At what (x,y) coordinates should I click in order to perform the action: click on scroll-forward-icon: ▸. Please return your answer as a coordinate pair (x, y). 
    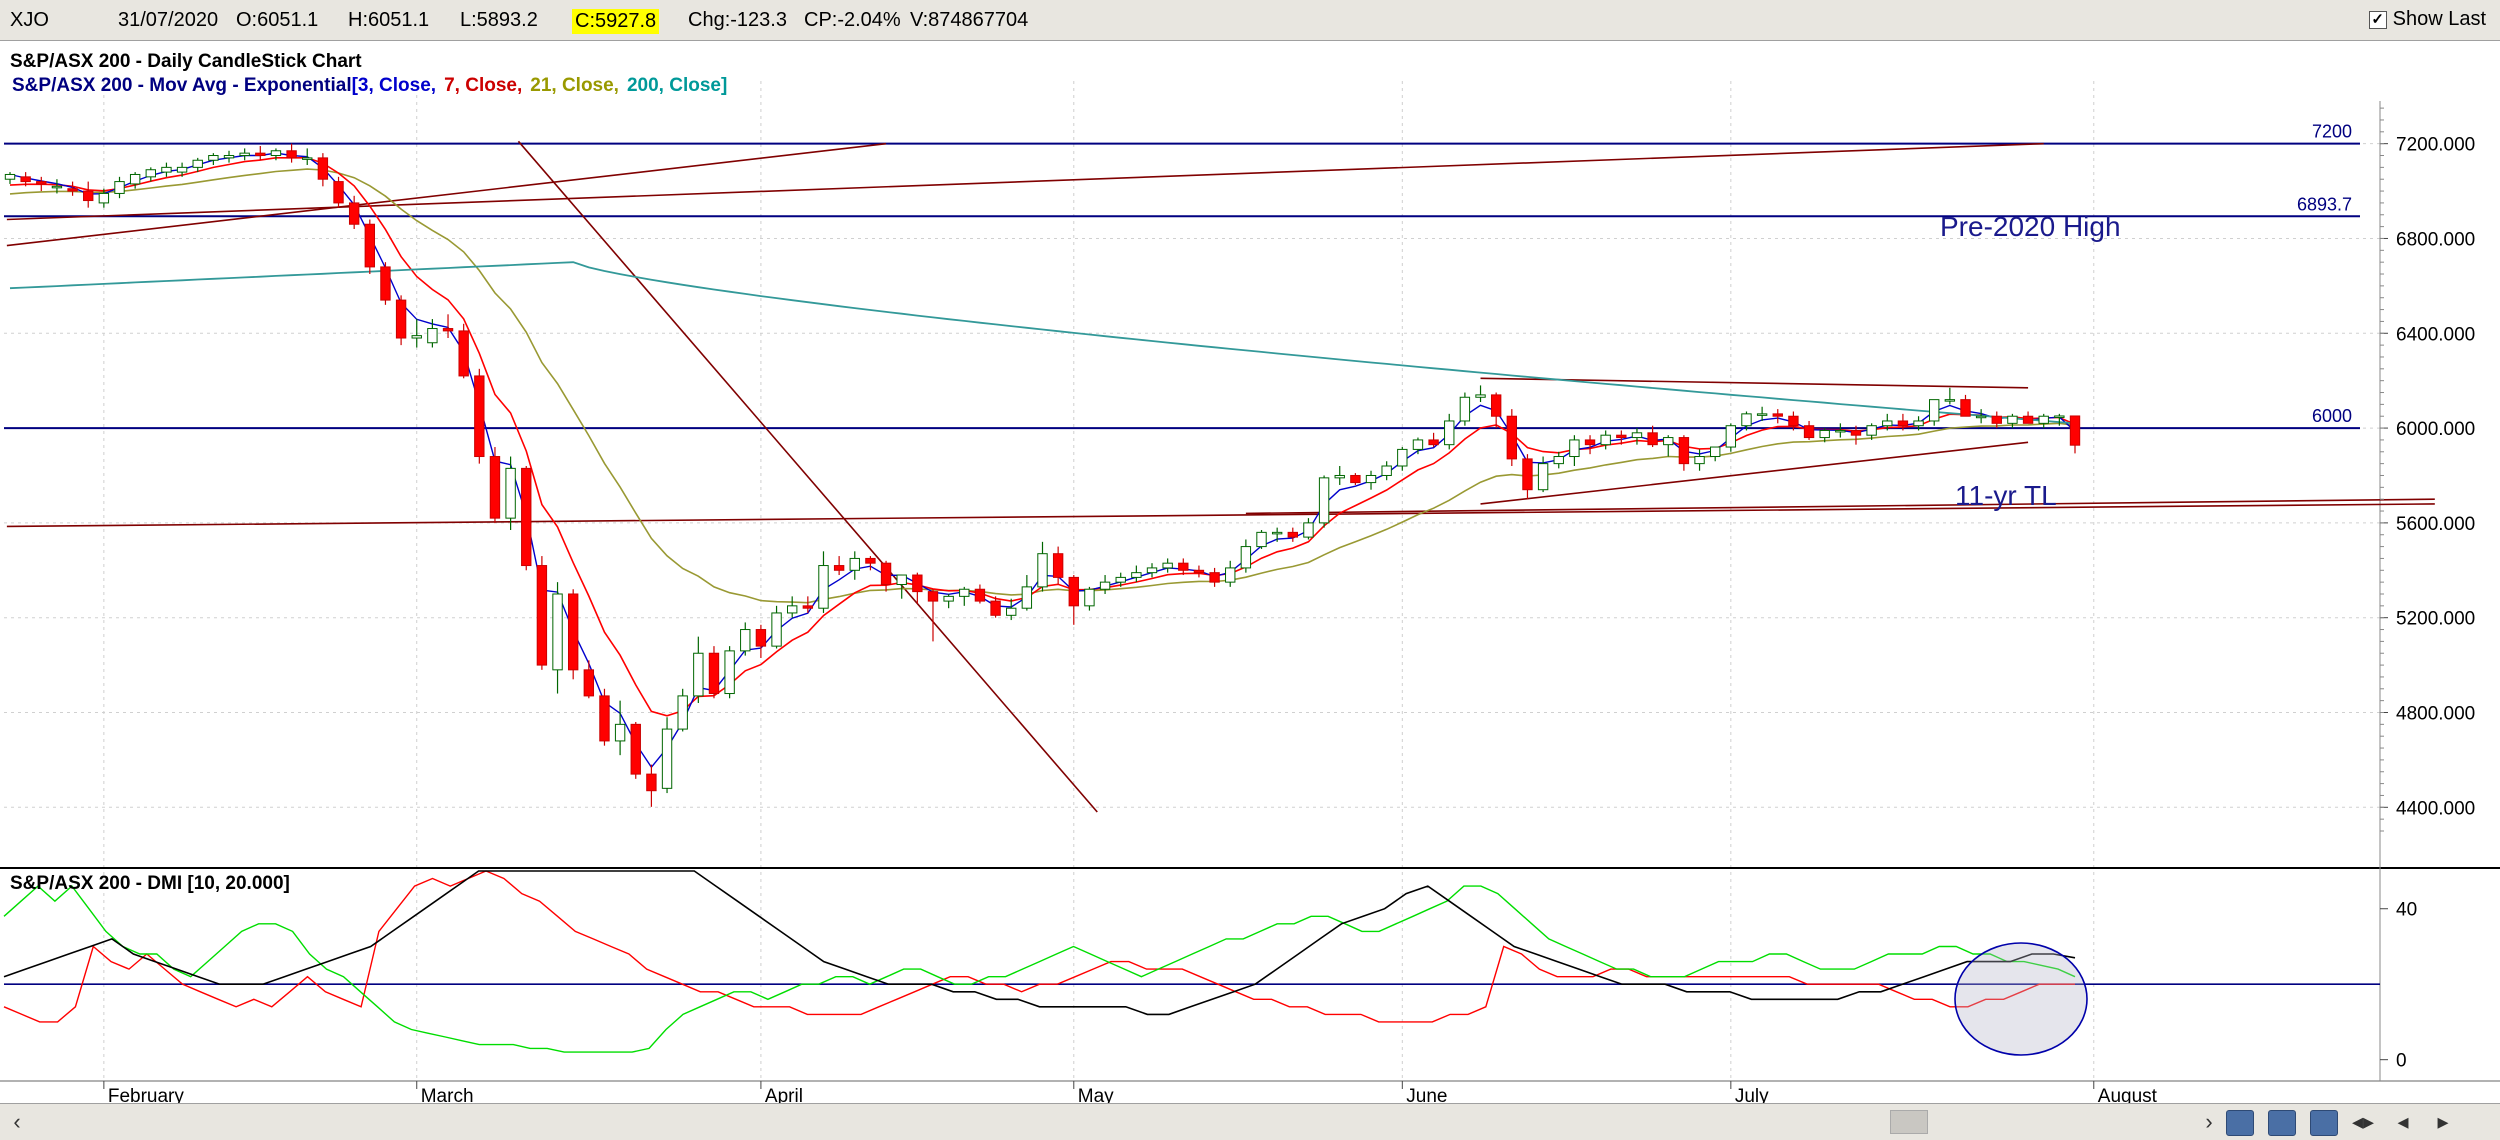
    Looking at the image, I should click on (2443, 1122).